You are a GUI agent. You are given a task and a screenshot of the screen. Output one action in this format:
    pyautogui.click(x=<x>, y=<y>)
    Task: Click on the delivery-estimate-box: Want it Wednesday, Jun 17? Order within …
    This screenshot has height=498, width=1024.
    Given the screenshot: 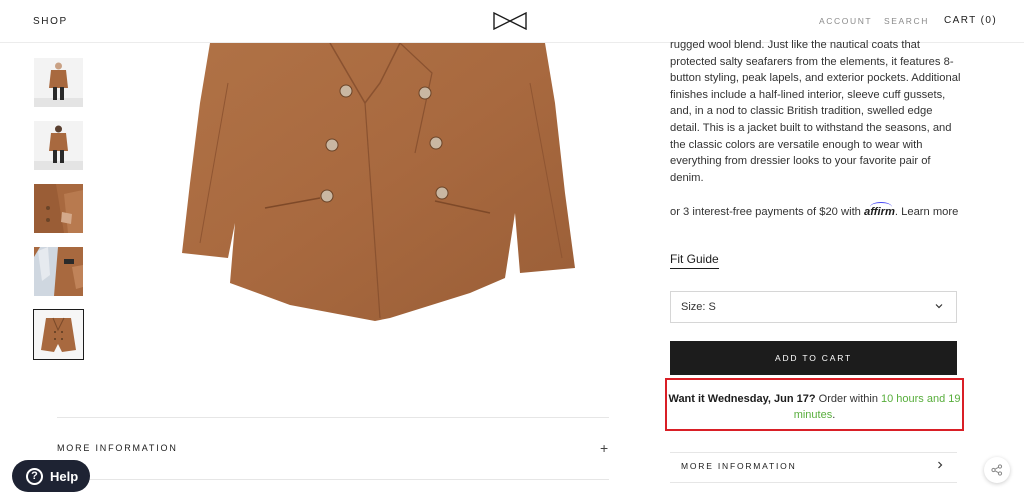 What is the action you would take?
    pyautogui.click(x=814, y=404)
    